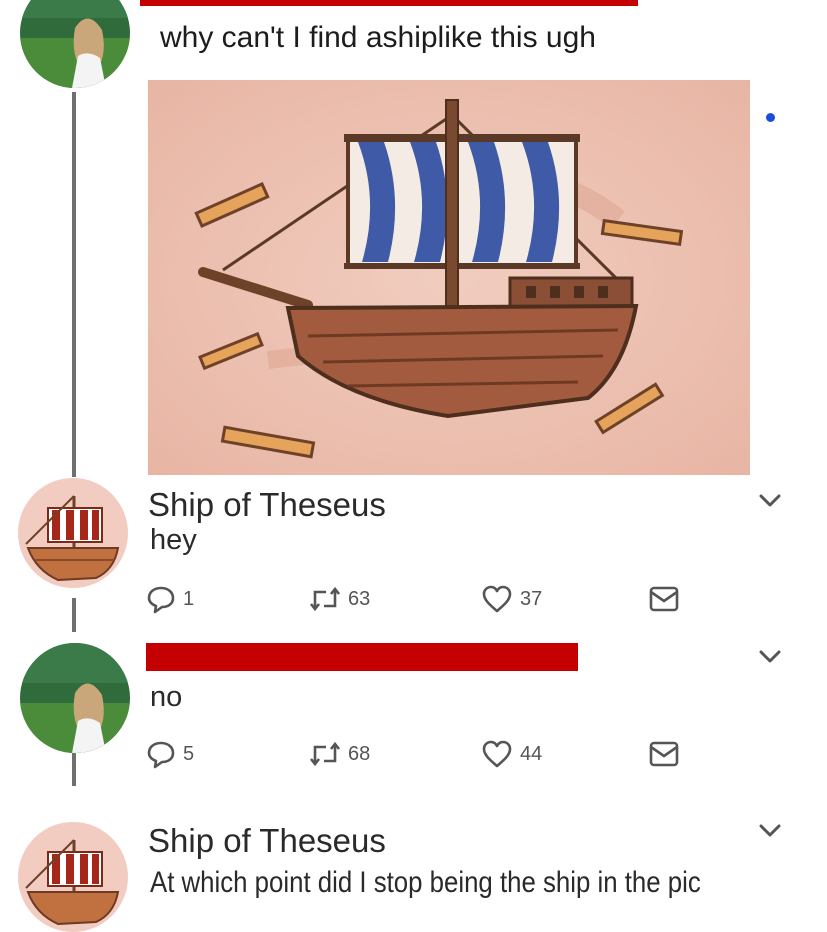 The width and height of the screenshot is (827, 932). Describe the element at coordinates (378, 37) in the screenshot. I see `tweet-text: why can't I find ashiplike this ugh` at that location.